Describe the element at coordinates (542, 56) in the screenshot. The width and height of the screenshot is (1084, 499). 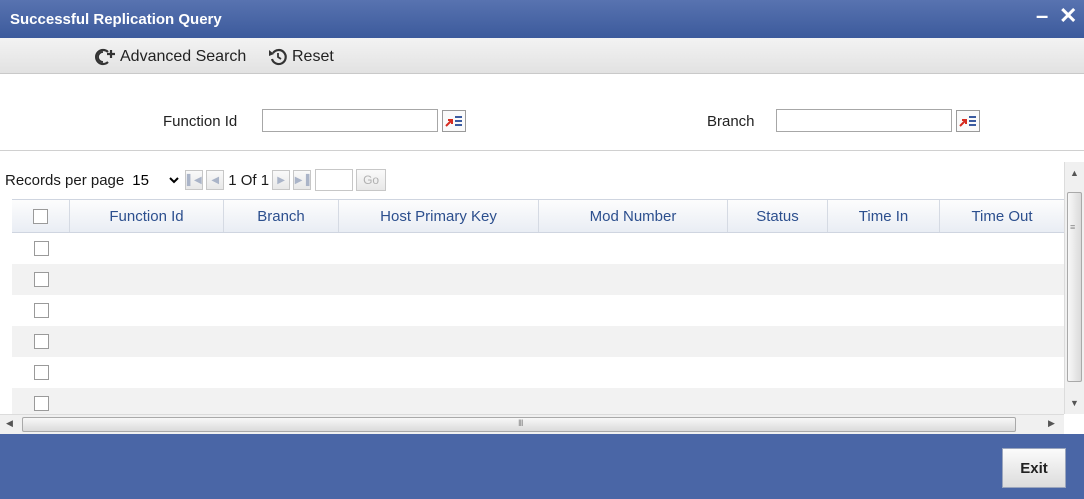
I see `toolbar: Advanced Search Reset` at that location.